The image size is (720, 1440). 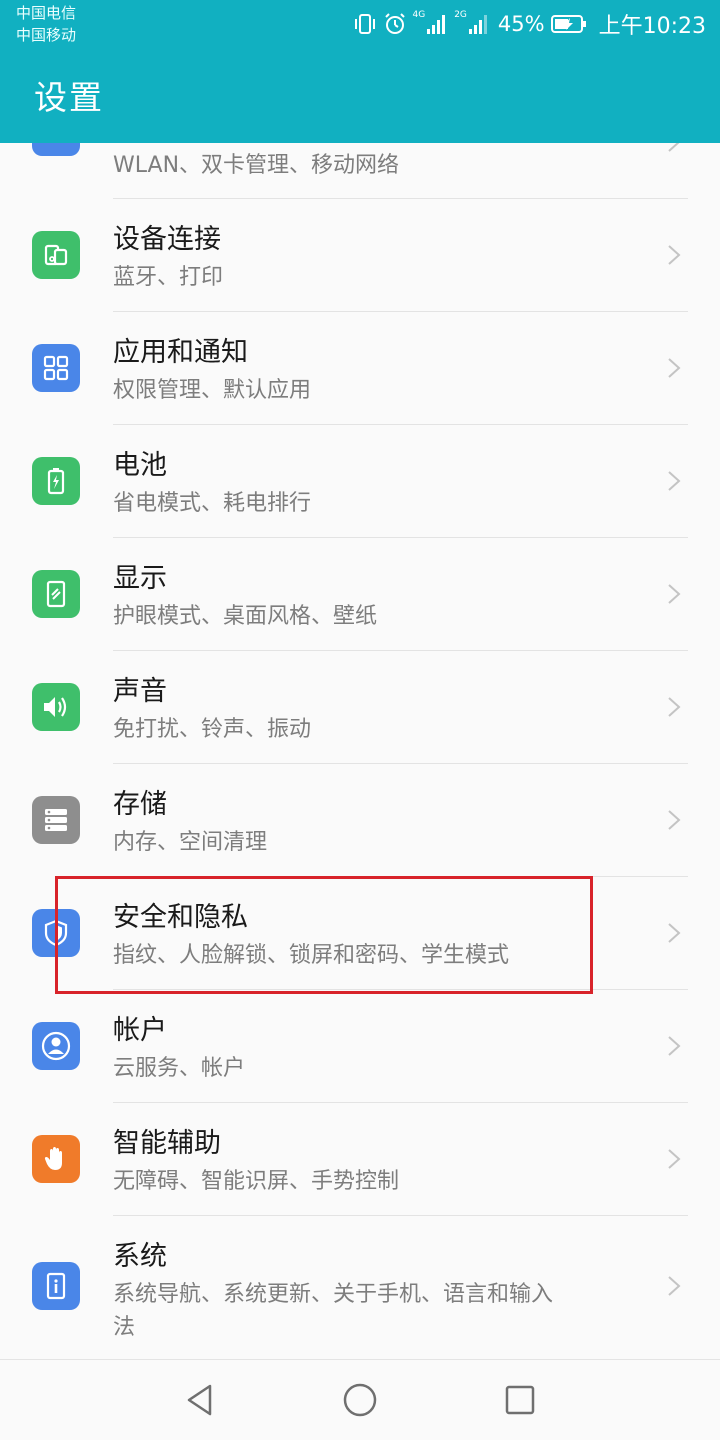 I want to click on back-icon, so click(x=199, y=1400).